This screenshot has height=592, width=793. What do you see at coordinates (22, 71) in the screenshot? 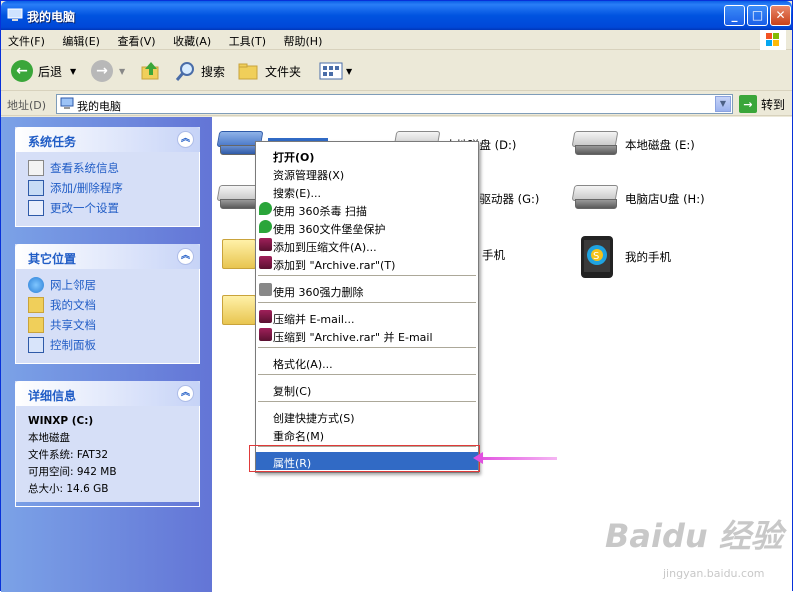
I see `back-arrow-icon: ←` at bounding box center [22, 71].